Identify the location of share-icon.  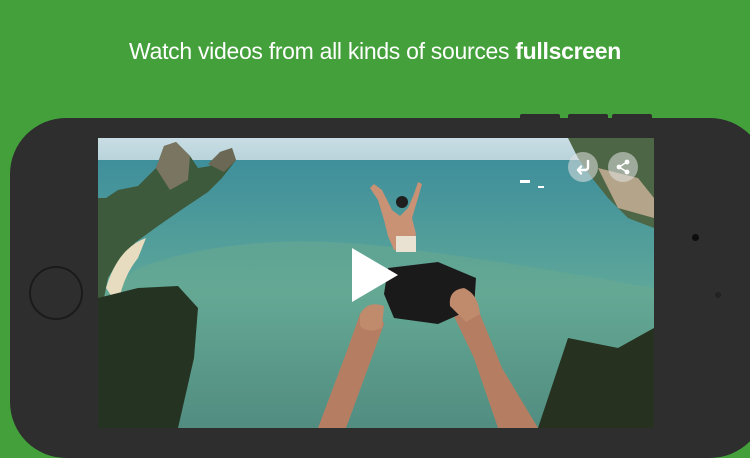
(623, 167).